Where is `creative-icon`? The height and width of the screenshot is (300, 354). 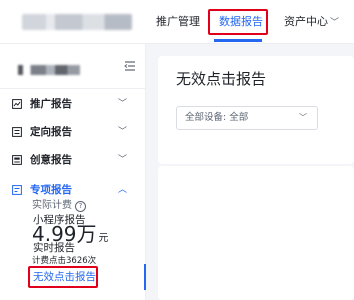
creative-icon is located at coordinates (17, 160).